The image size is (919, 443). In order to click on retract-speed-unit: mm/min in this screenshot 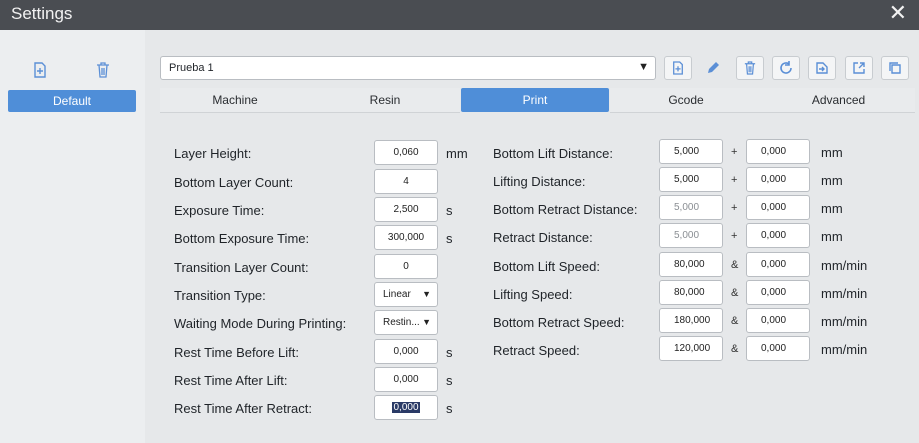, I will do `click(844, 349)`.